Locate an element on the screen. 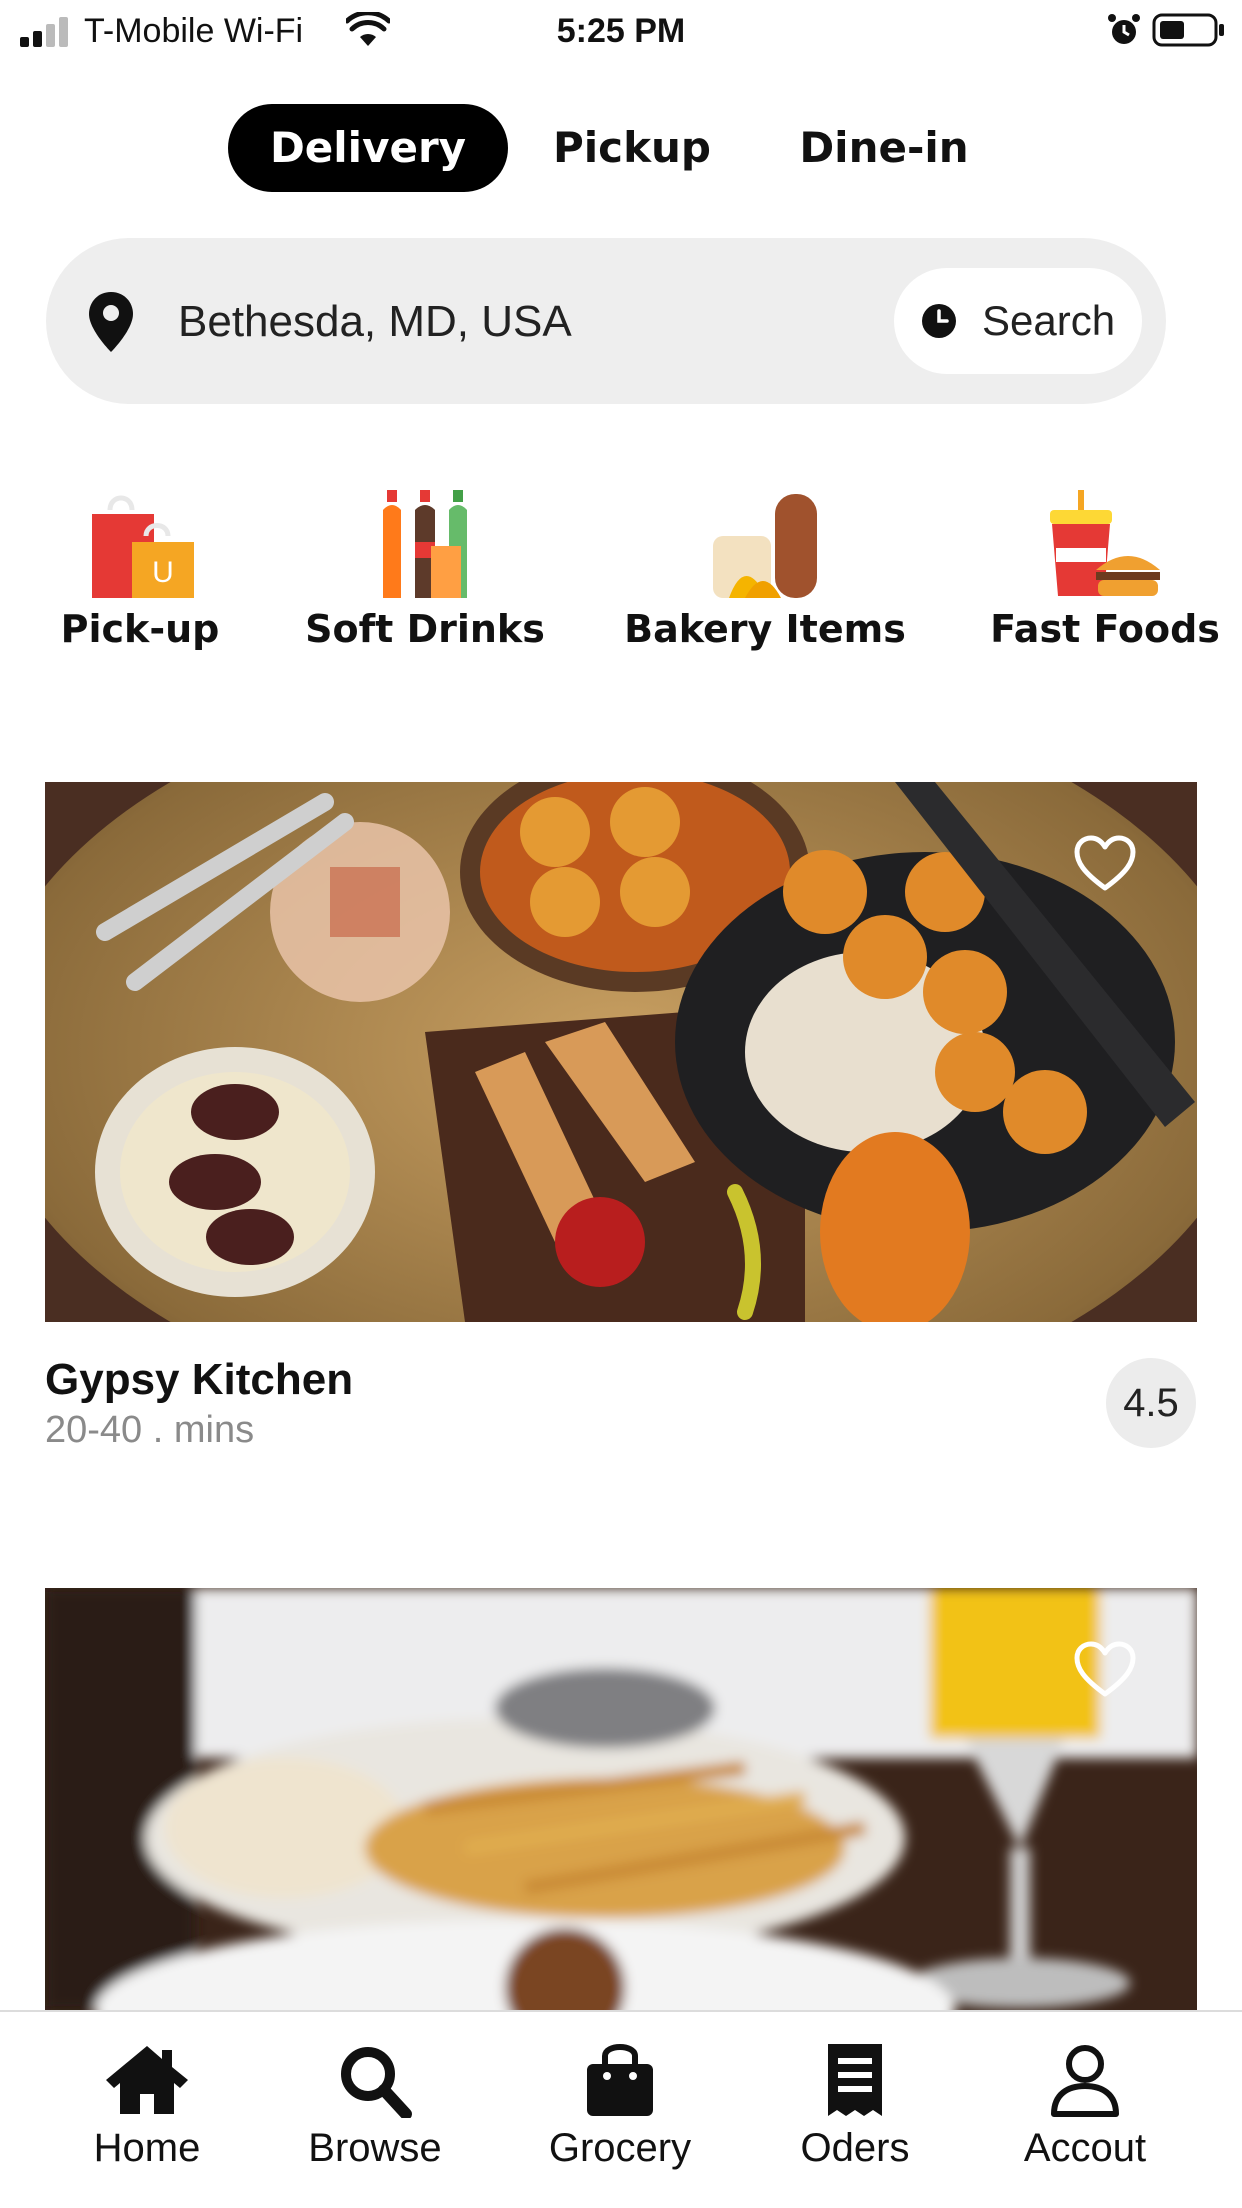 Image resolution: width=1242 pixels, height=2208 pixels. tab-dine-in: Dine-in is located at coordinates (884, 148).